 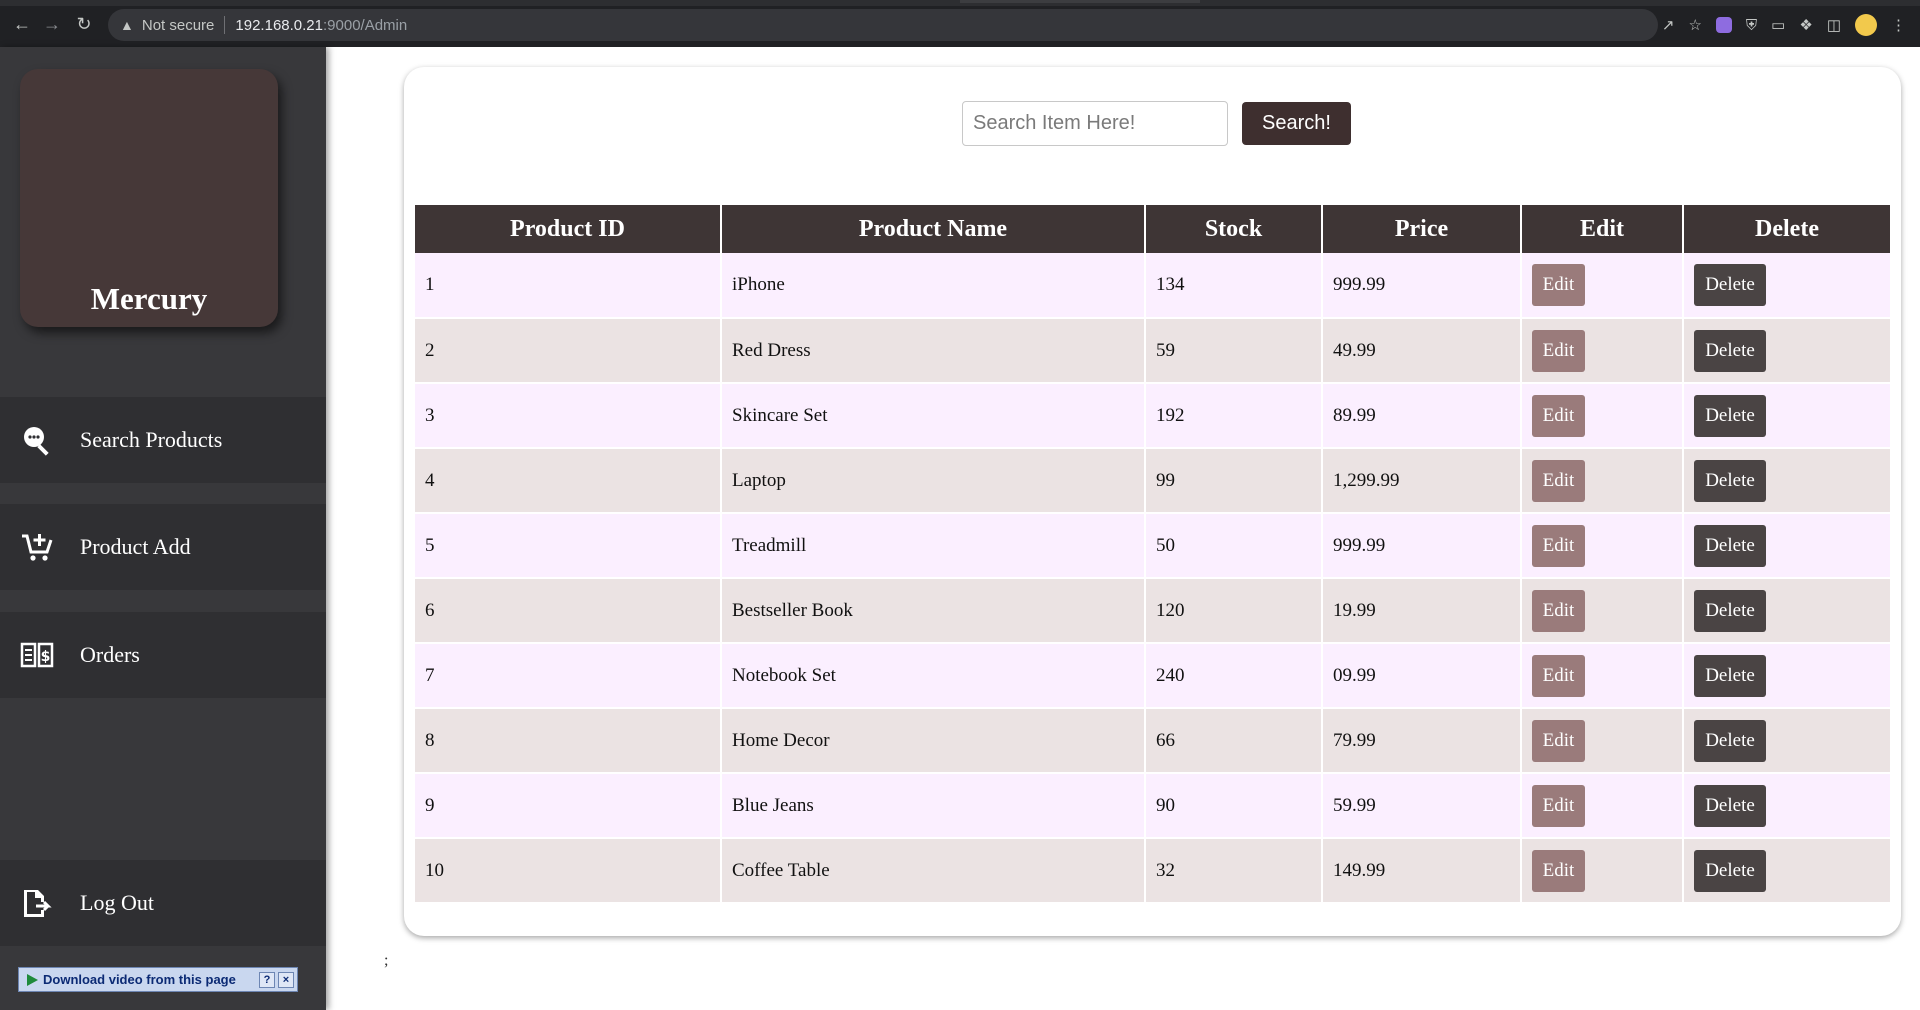 I want to click on star-icon: ☆, so click(x=1694, y=25).